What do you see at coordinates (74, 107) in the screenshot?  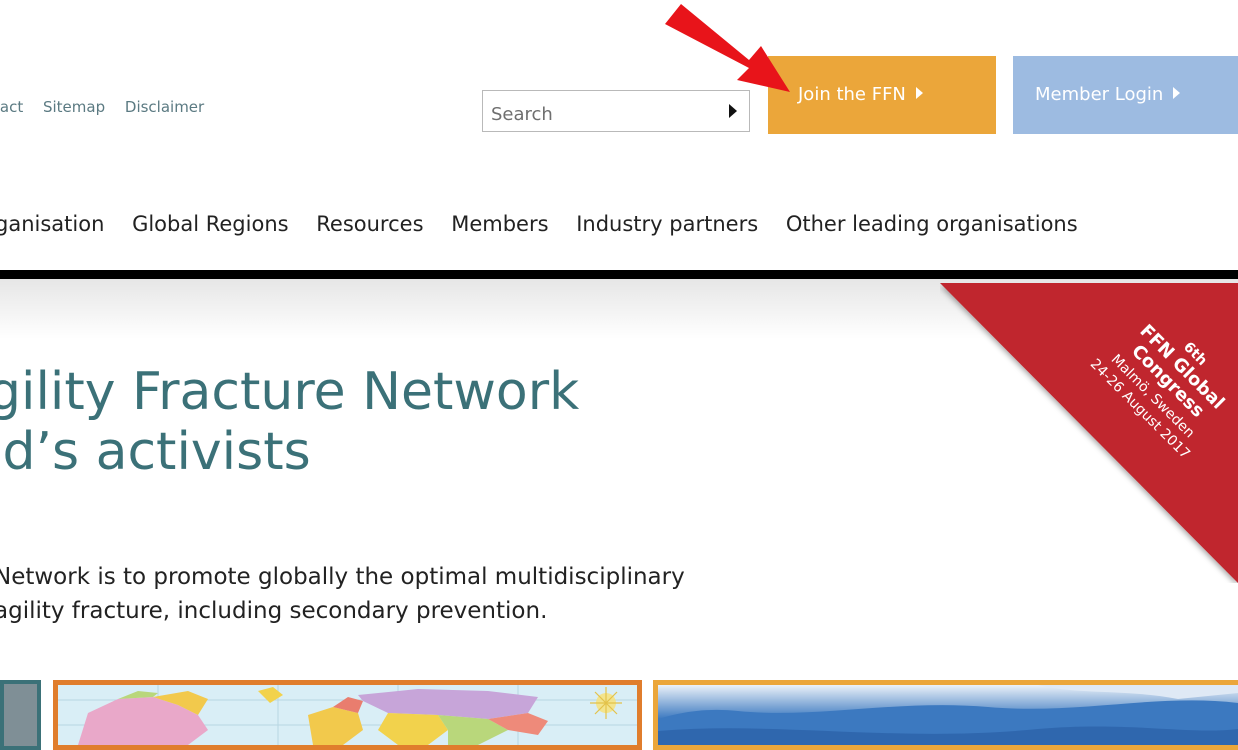 I see `sitemap-link: Sitemap` at bounding box center [74, 107].